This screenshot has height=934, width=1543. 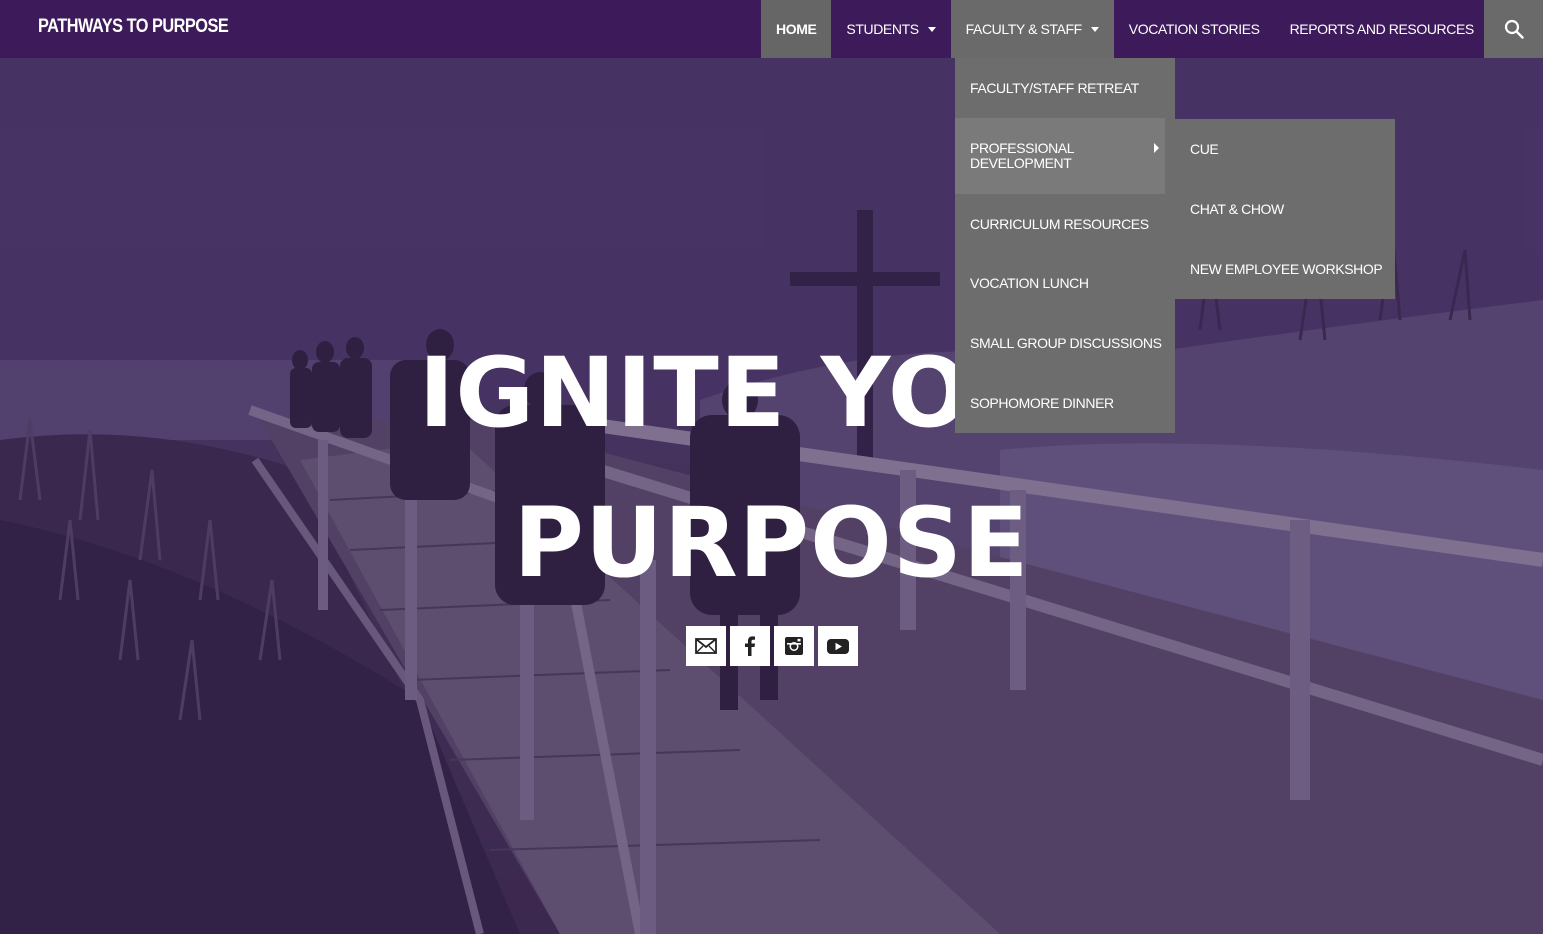 I want to click on youtube-link, so click(x=838, y=646).